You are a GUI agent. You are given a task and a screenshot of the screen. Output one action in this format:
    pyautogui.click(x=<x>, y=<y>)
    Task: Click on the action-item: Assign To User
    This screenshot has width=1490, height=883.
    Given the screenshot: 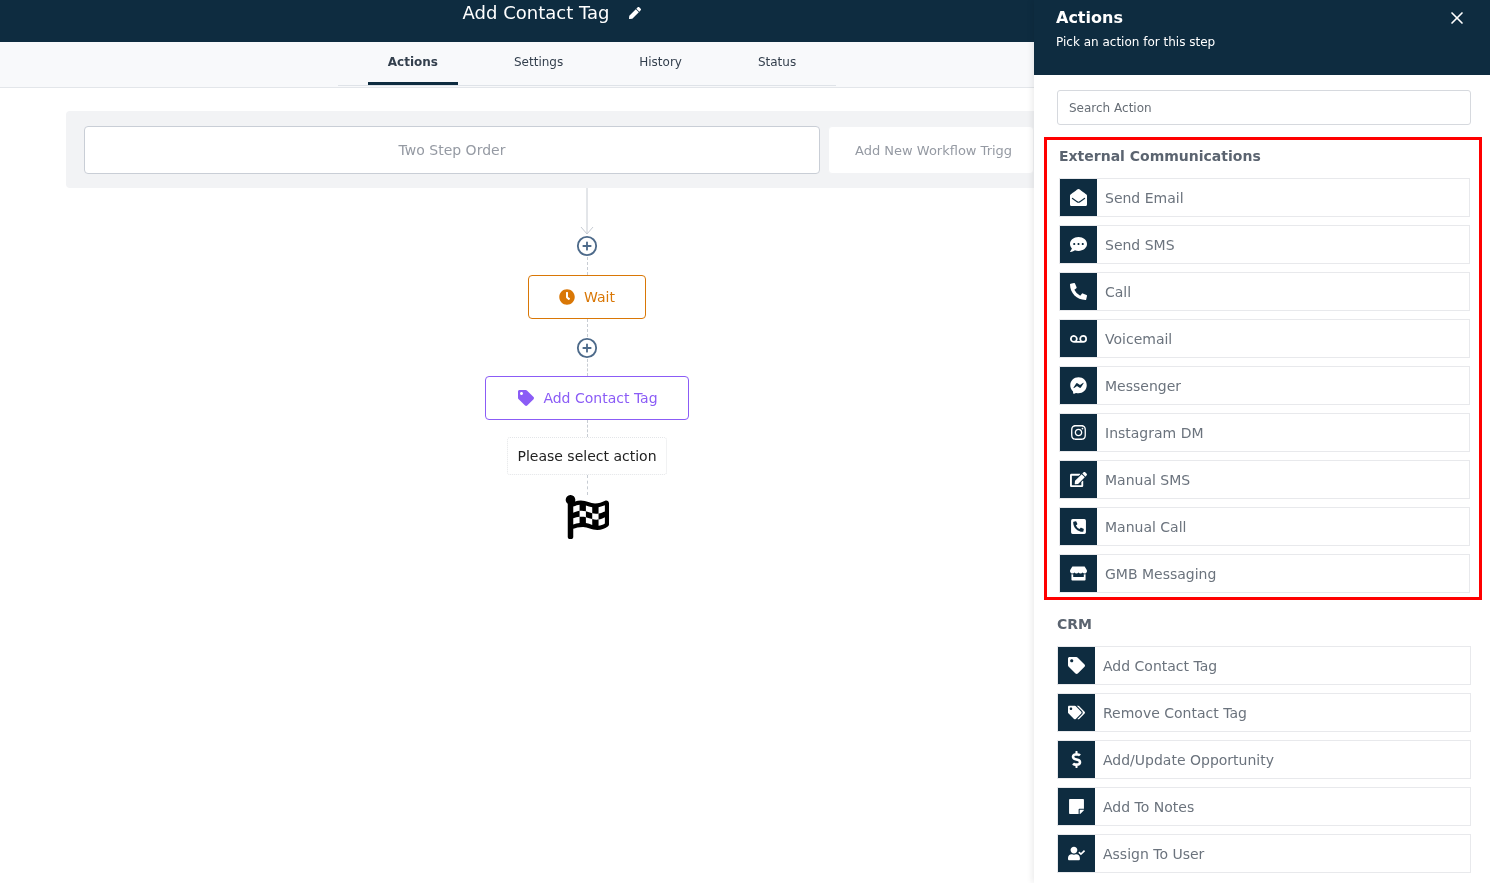 What is the action you would take?
    pyautogui.click(x=1264, y=853)
    